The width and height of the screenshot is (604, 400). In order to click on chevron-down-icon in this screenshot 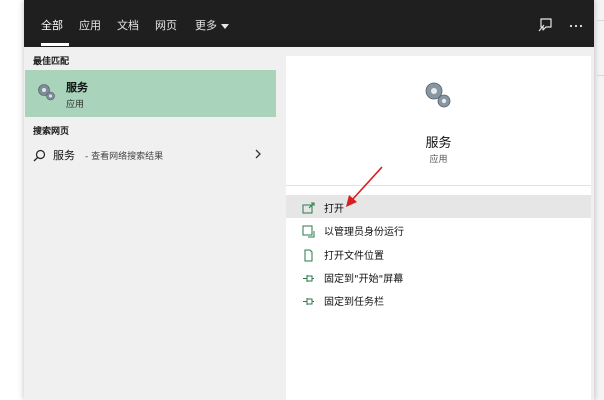, I will do `click(225, 26)`.